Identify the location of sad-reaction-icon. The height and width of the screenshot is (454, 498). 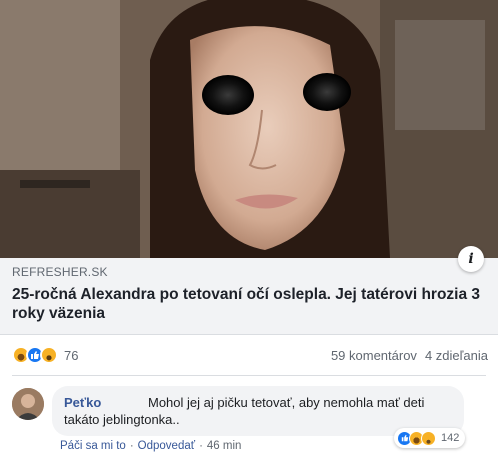
(428, 438).